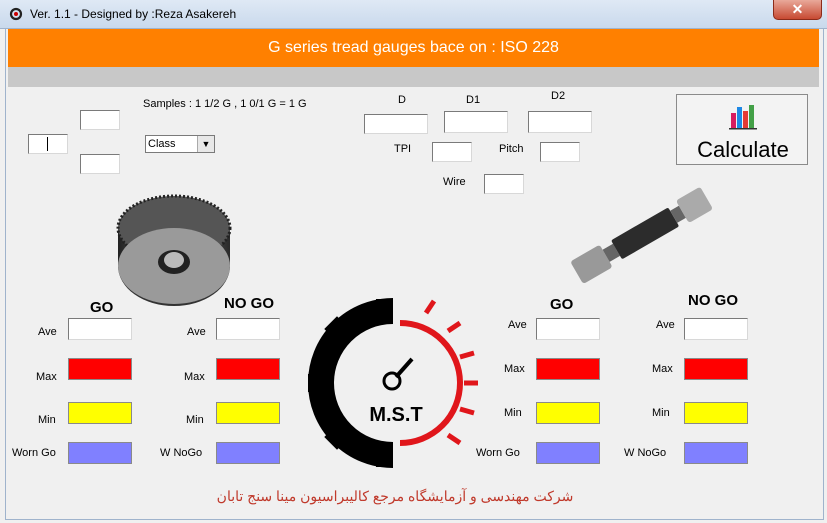  I want to click on close-button: ✕, so click(797, 10).